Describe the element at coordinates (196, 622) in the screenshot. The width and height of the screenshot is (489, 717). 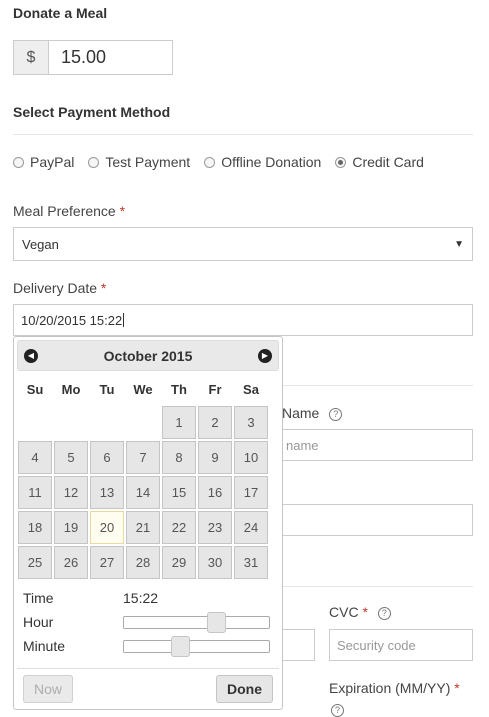
I see `hour-slider` at that location.